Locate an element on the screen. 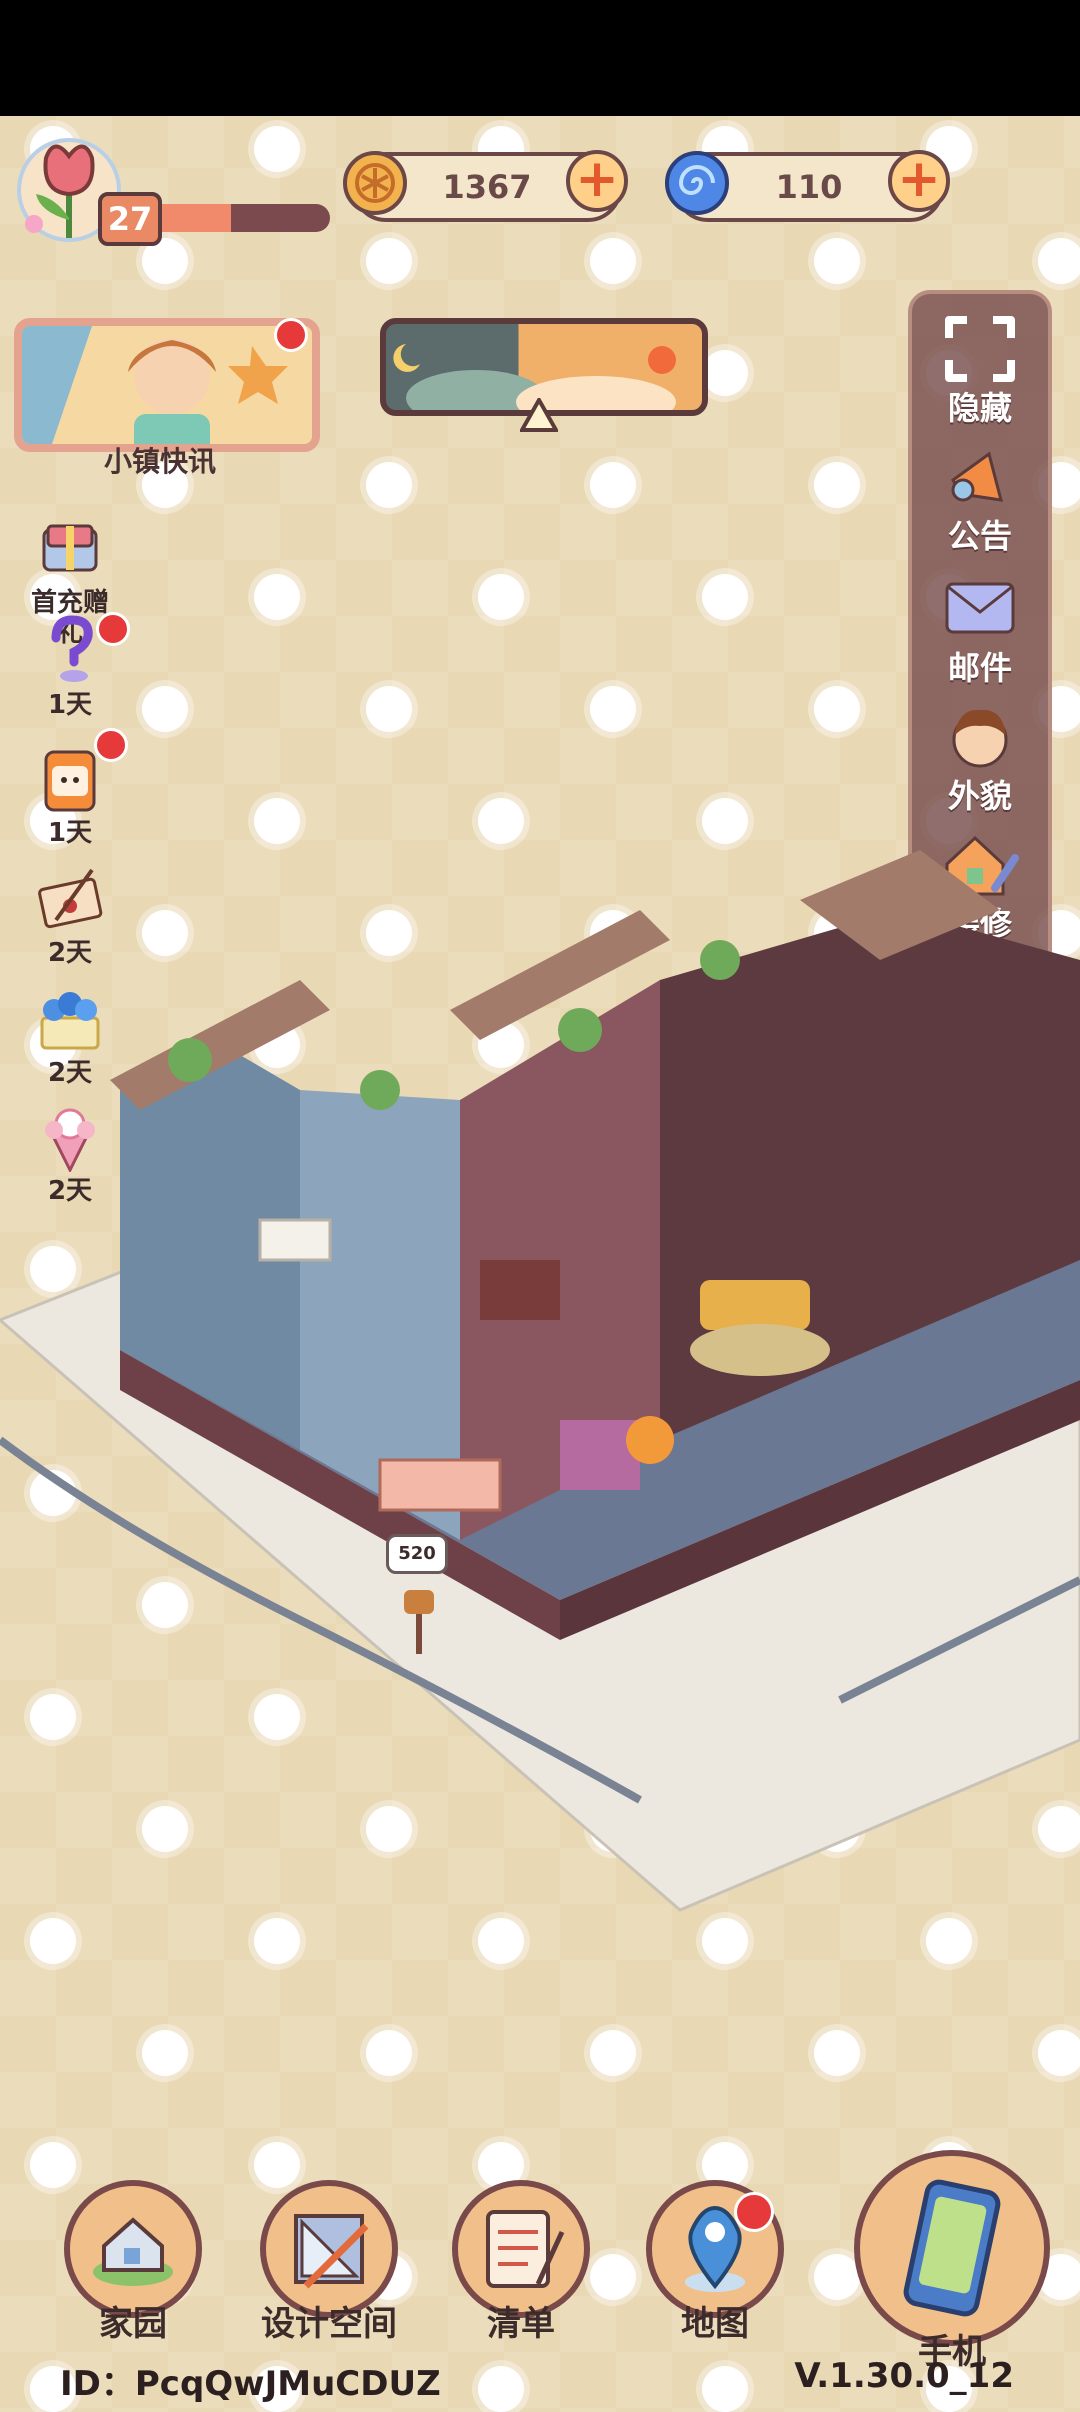  gift-book-icon is located at coordinates (70, 548).